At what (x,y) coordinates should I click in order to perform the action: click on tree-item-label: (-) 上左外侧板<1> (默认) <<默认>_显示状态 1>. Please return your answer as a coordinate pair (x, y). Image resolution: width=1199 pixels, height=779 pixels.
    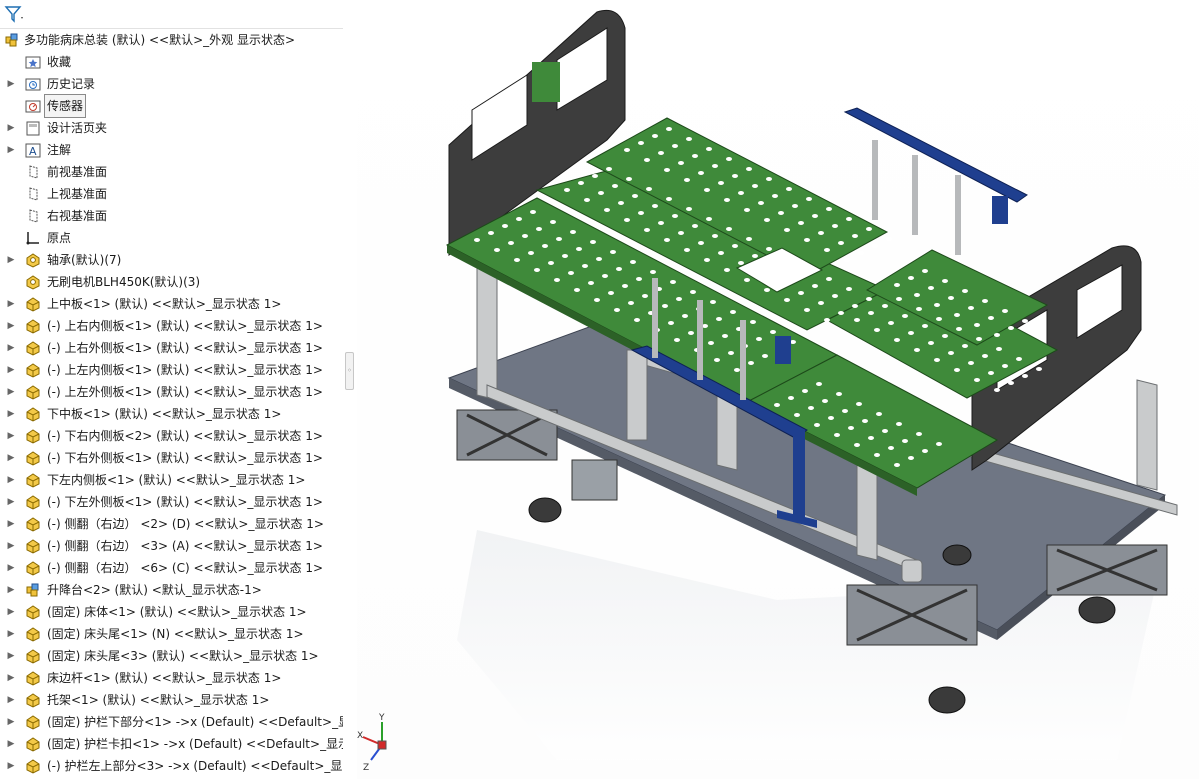
    Looking at the image, I should click on (185, 392).